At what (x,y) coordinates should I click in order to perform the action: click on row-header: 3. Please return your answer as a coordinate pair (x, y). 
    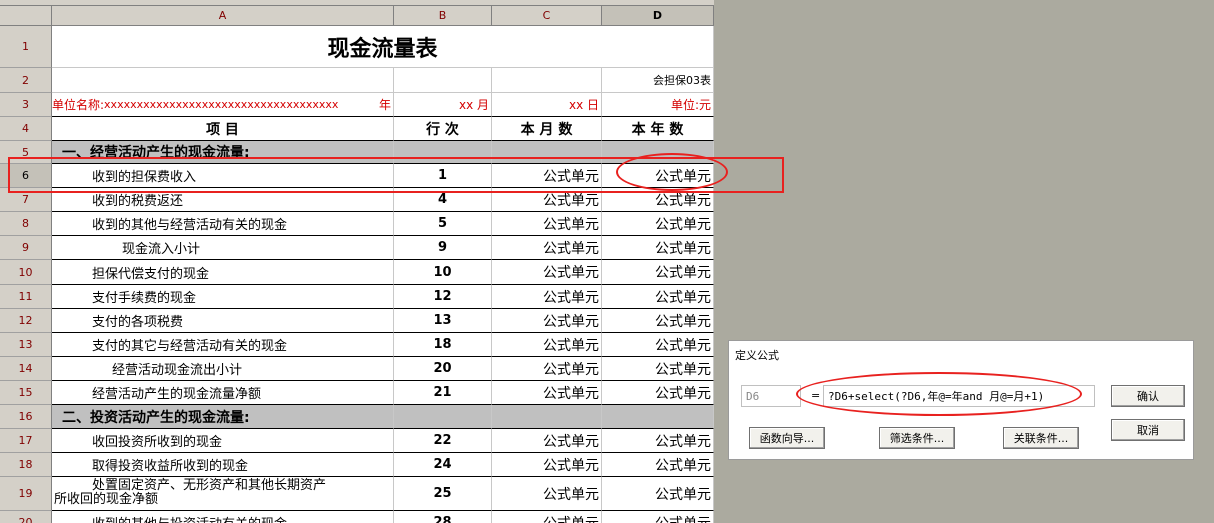
    Looking at the image, I should click on (26, 105).